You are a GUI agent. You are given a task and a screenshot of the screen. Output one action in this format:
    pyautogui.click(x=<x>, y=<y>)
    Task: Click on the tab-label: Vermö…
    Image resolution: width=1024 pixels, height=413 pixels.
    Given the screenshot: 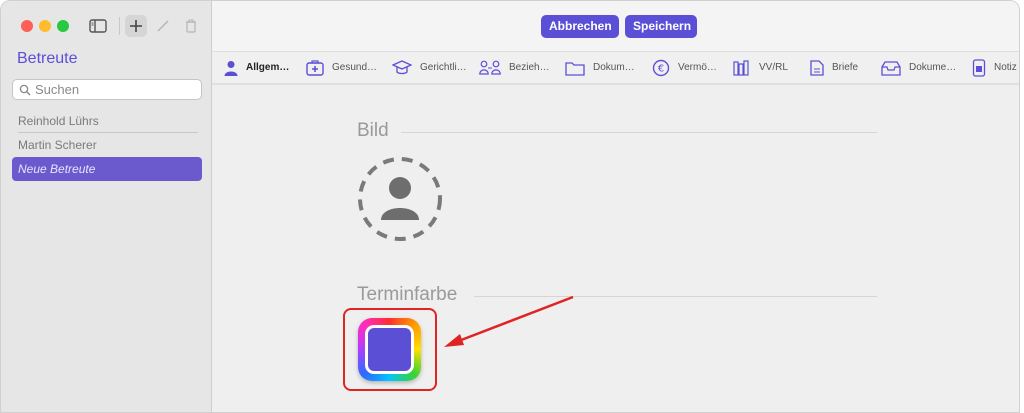 What is the action you would take?
    pyautogui.click(x=697, y=67)
    